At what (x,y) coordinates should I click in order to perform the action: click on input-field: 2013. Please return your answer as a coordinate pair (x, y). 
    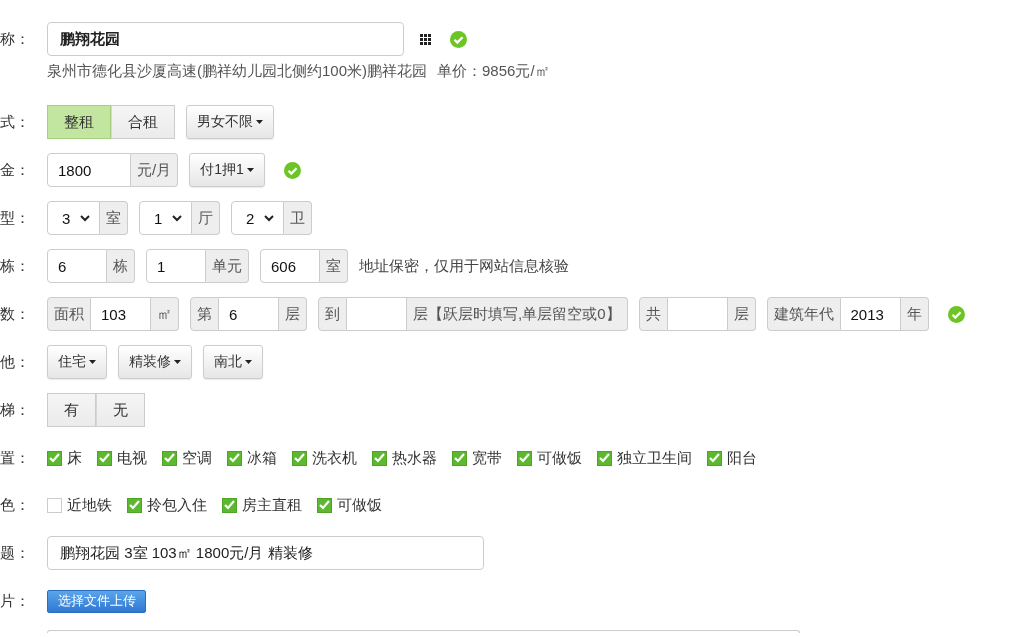
    Looking at the image, I should click on (870, 314).